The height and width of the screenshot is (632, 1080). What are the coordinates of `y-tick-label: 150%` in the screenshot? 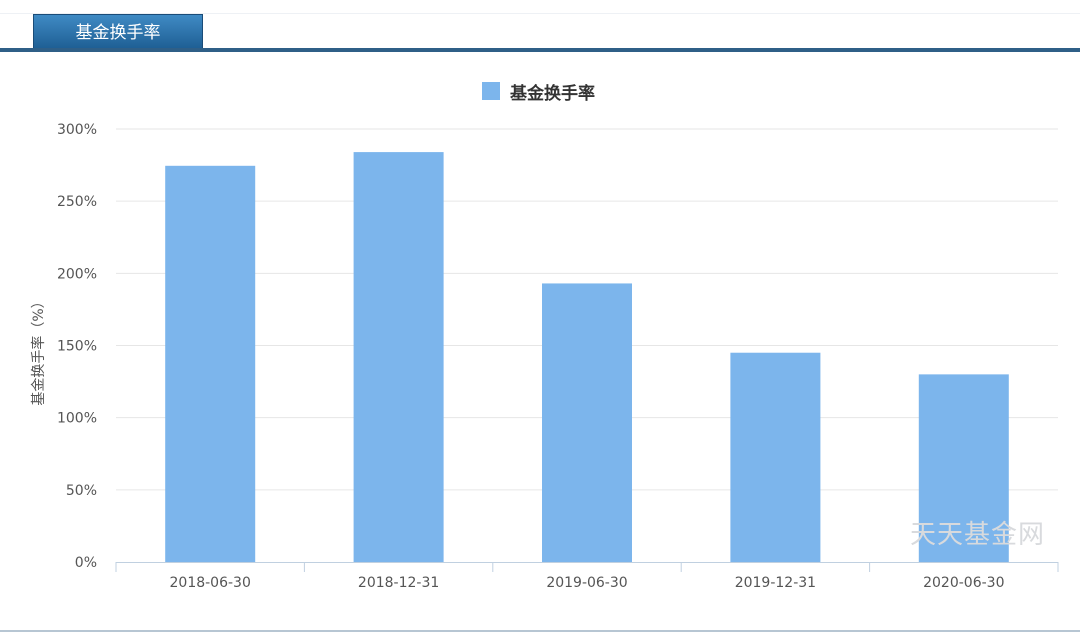 It's located at (77, 347).